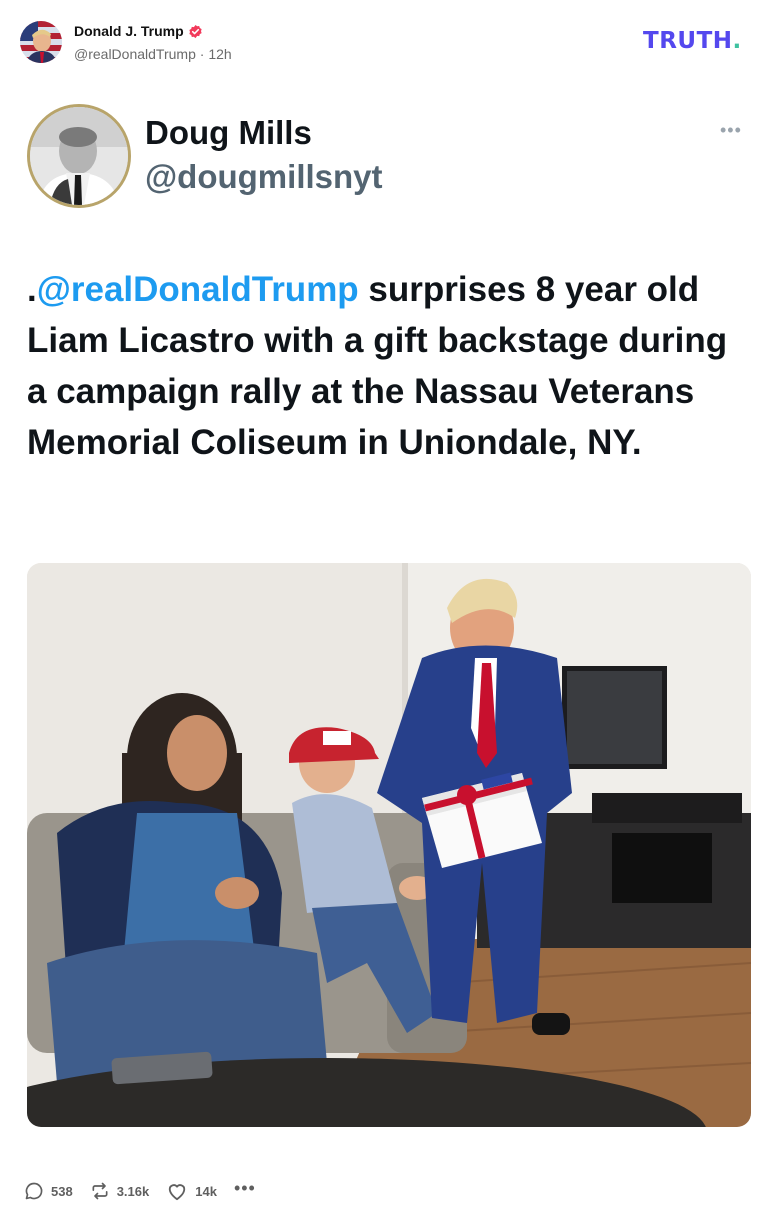 This screenshot has width=777, height=1221. What do you see at coordinates (129, 31) in the screenshot?
I see `author-name: Donald J. Trump` at bounding box center [129, 31].